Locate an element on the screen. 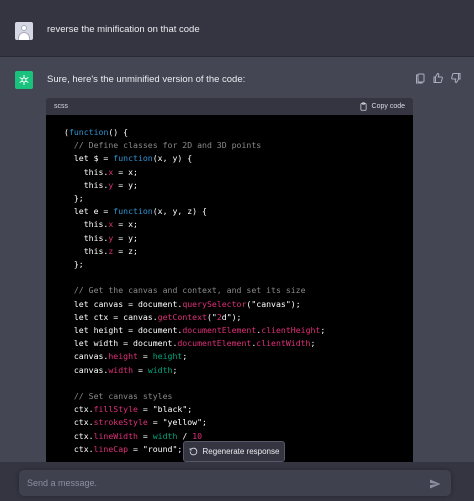 This screenshot has width=474, height=501. user-message-text: reverse the minification on that code is located at coordinates (123, 29).